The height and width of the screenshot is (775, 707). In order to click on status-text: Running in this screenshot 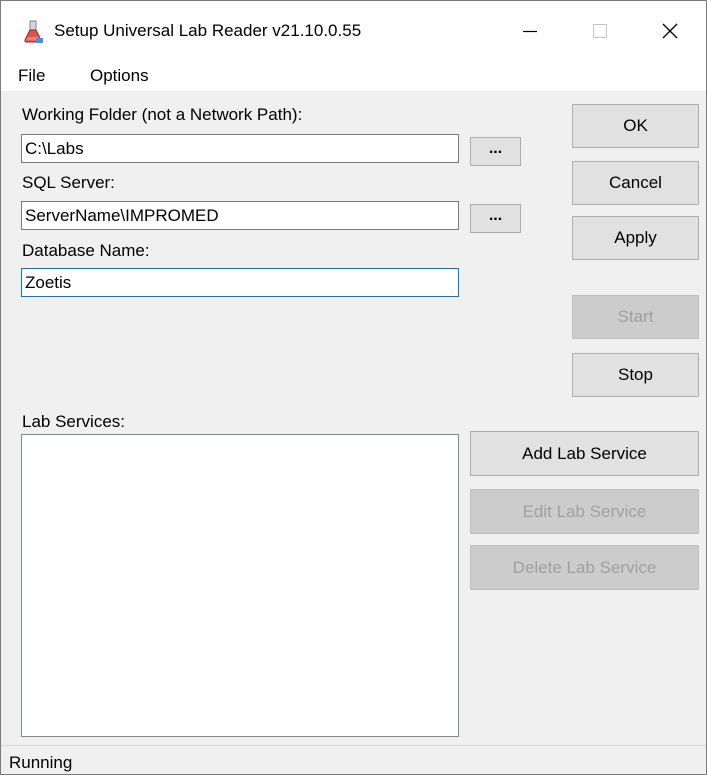, I will do `click(41, 762)`.